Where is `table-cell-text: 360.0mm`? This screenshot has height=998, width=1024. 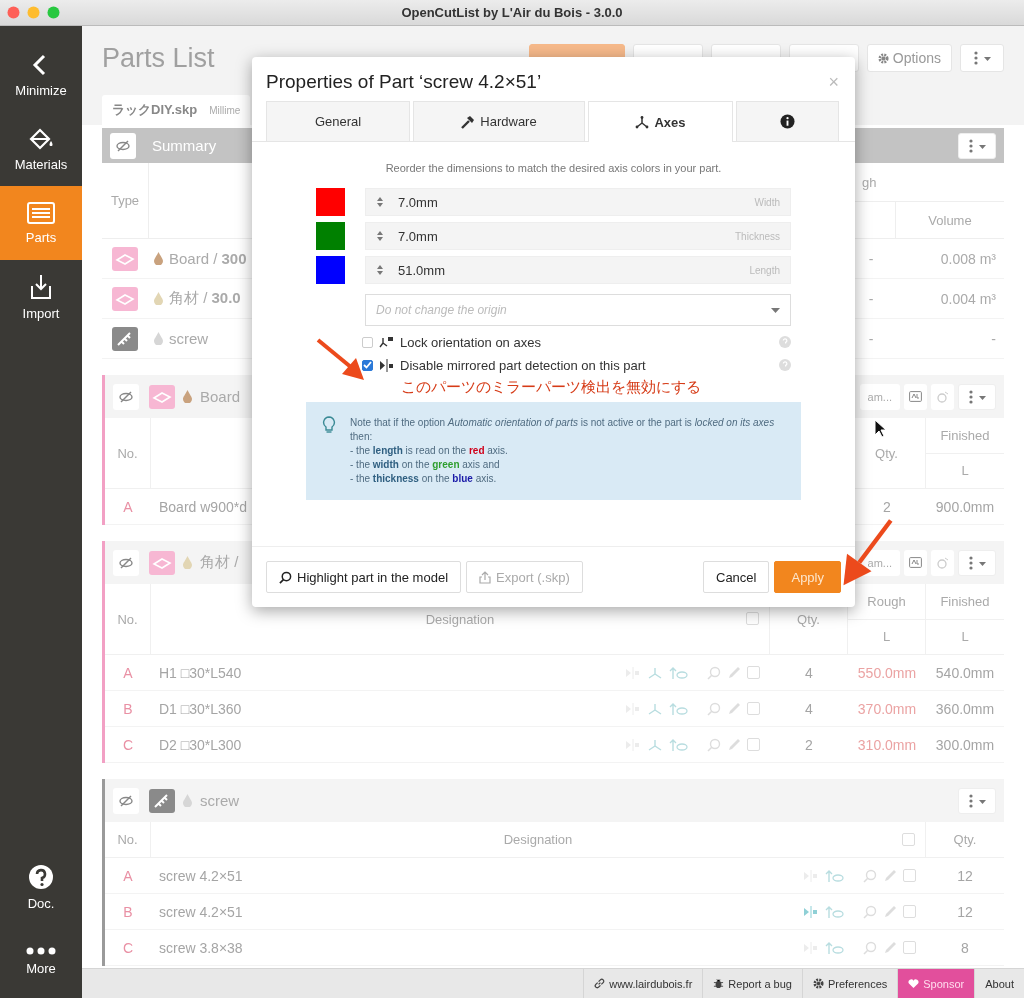
table-cell-text: 360.0mm is located at coordinates (965, 708).